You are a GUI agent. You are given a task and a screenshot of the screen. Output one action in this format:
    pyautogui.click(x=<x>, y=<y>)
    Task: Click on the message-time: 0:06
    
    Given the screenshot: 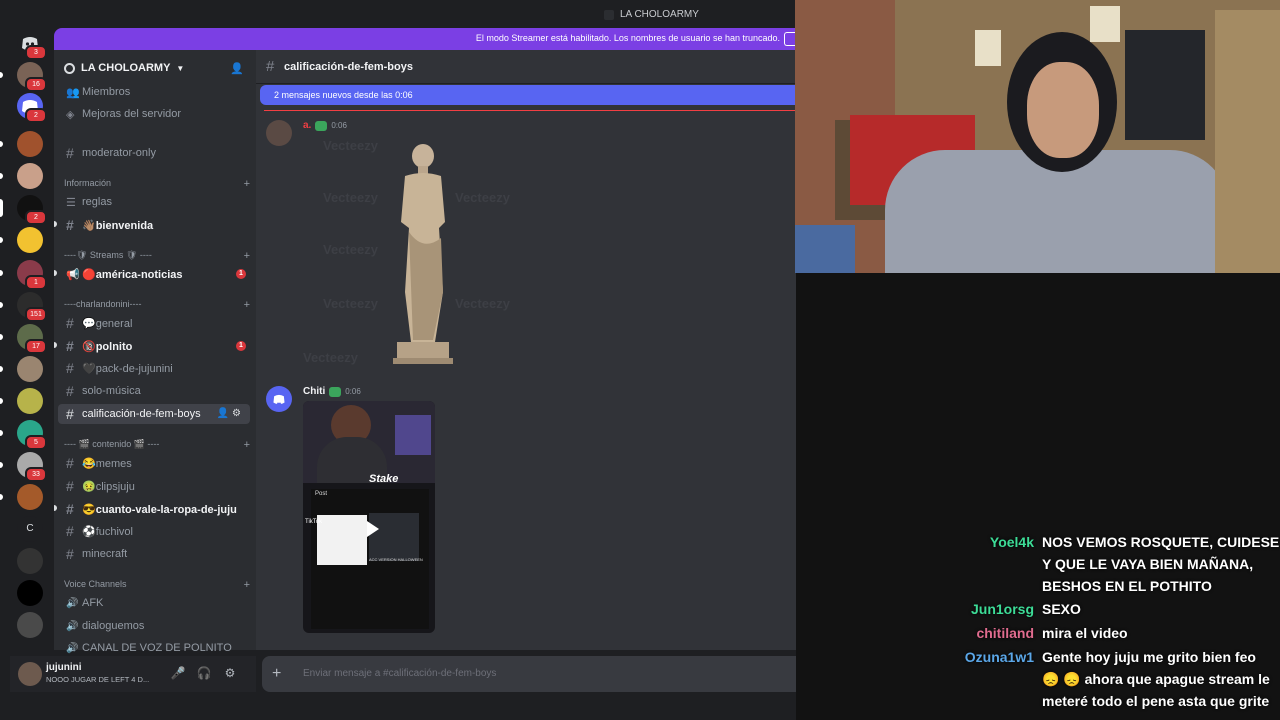 What is the action you would take?
    pyautogui.click(x=339, y=125)
    